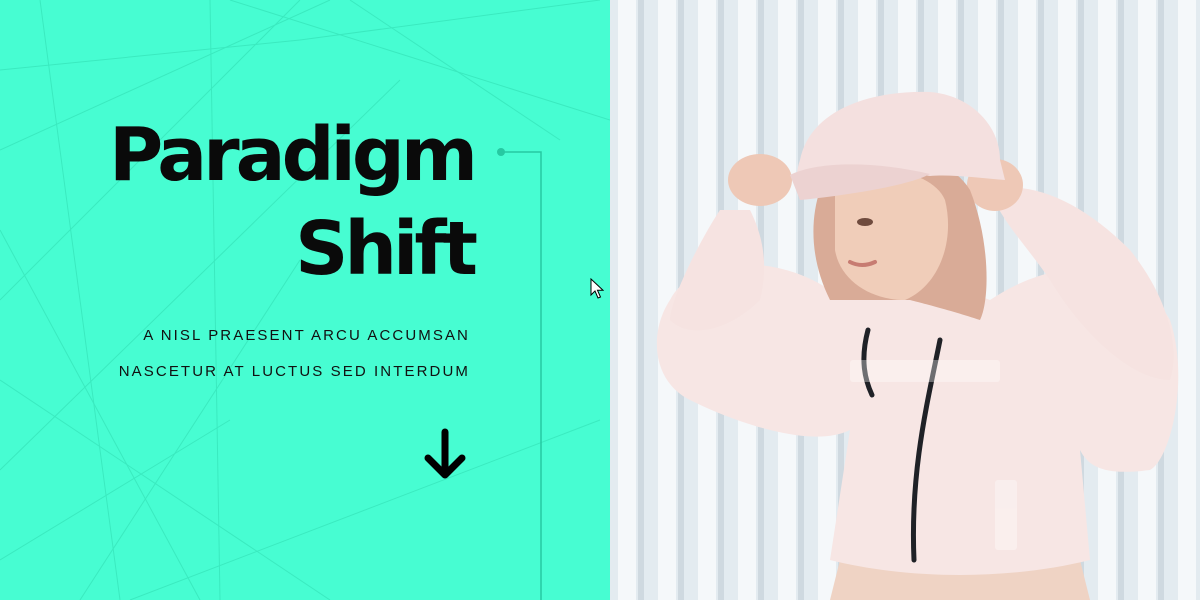  What do you see at coordinates (386, 249) in the screenshot?
I see `title-line-2: Shift` at bounding box center [386, 249].